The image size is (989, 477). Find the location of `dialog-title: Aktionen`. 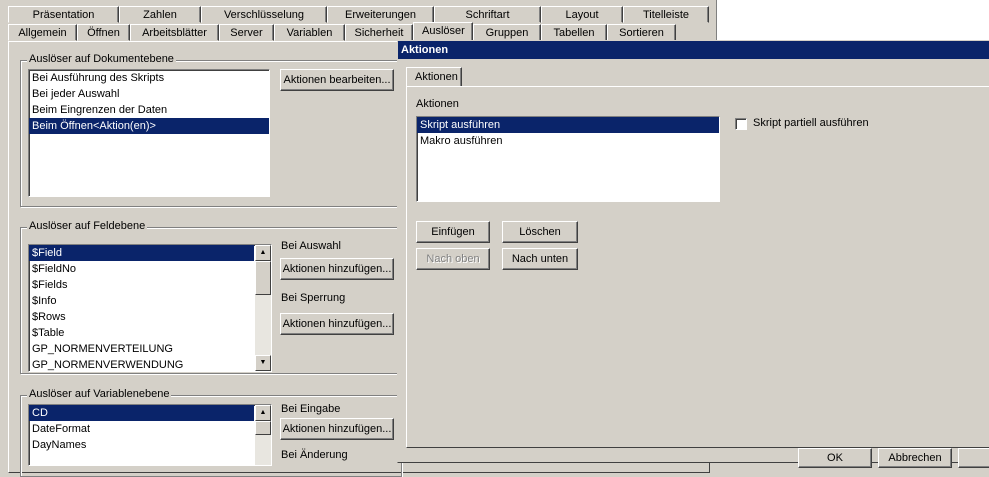

dialog-title: Aktionen is located at coordinates (425, 50).